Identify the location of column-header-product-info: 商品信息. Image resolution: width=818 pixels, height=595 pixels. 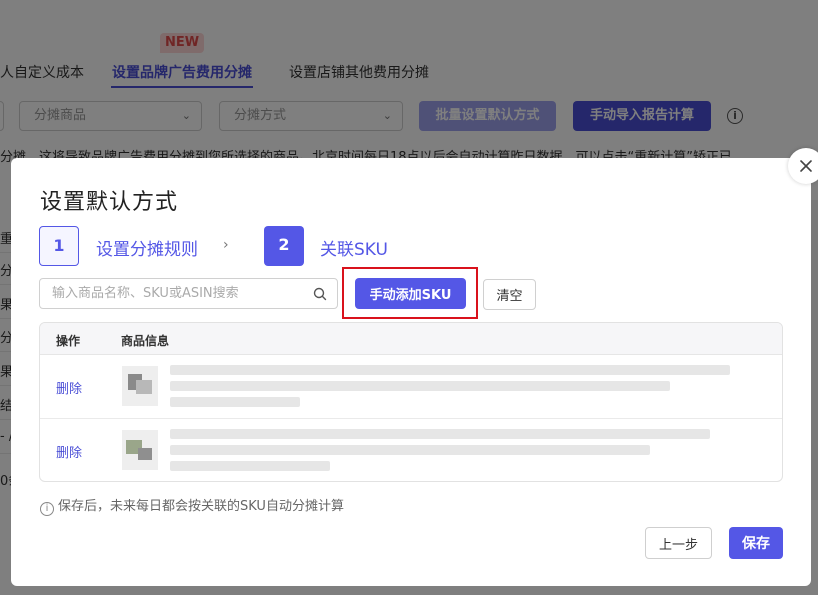
(145, 341).